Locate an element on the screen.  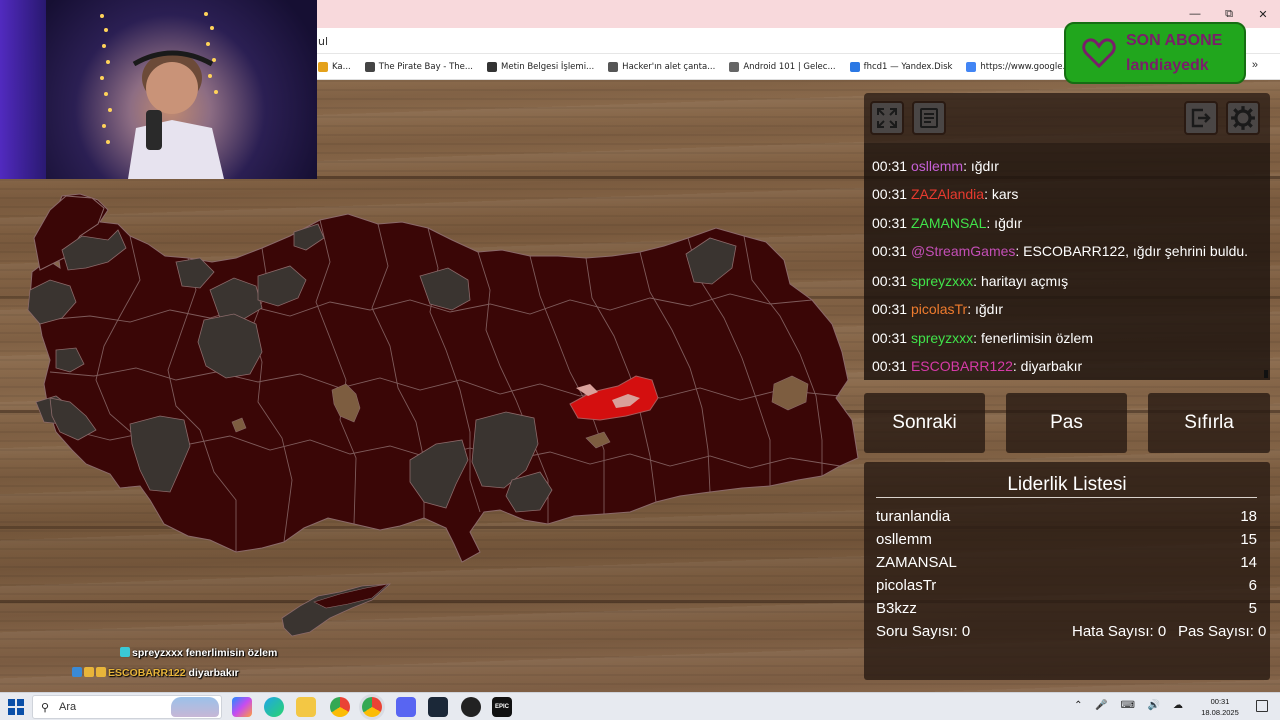
chat-message: 00:31 ZAMANSAL: ığdır is located at coordinates (947, 223).